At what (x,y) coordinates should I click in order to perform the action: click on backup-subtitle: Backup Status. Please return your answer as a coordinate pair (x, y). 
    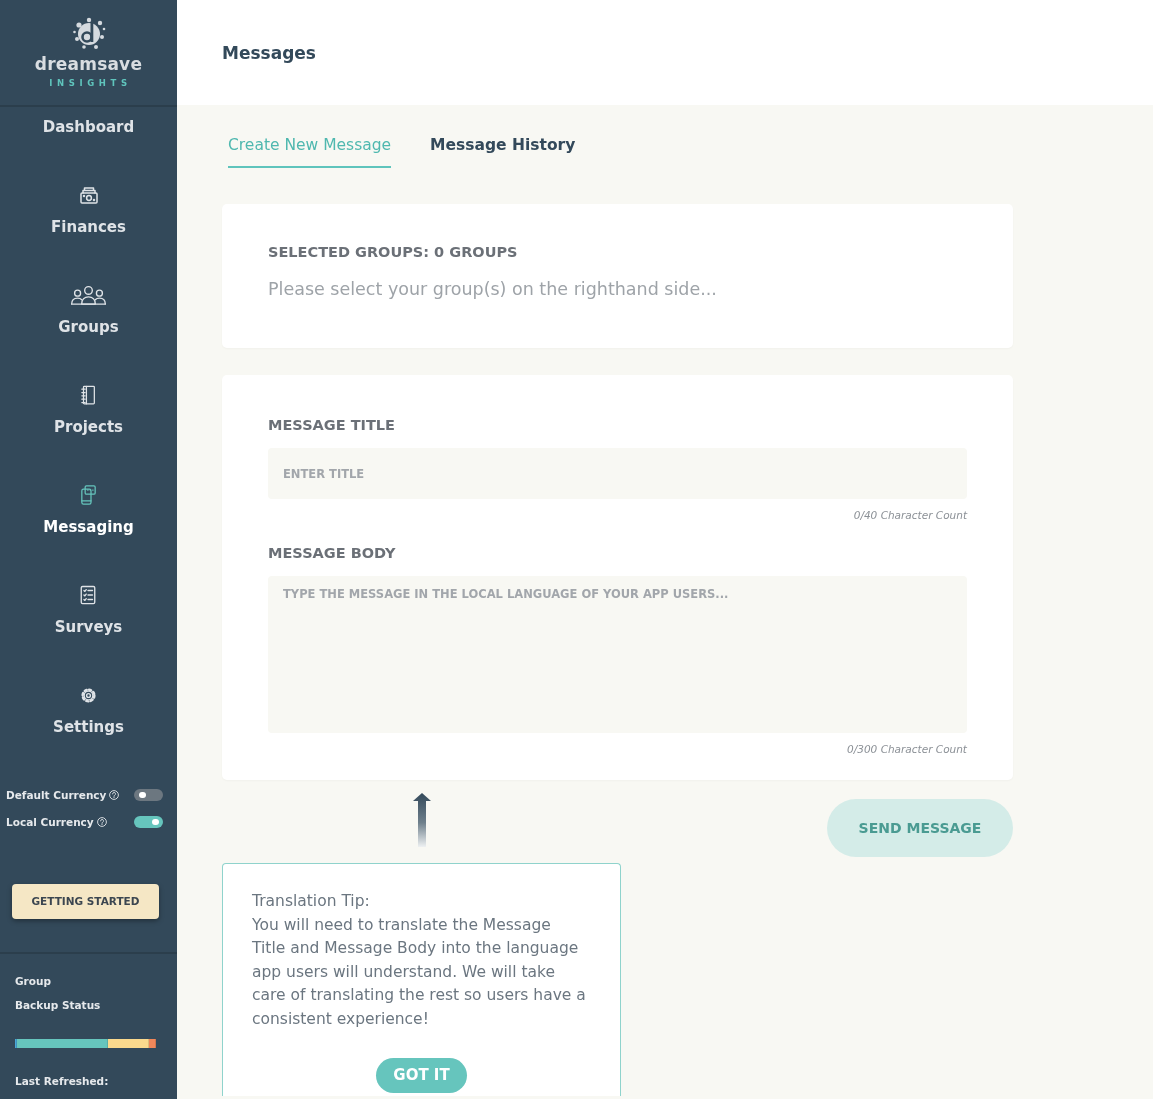
    Looking at the image, I should click on (58, 1005).